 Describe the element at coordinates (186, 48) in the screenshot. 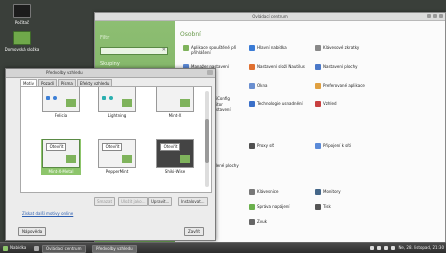

I see `startup-applications-icon` at that location.